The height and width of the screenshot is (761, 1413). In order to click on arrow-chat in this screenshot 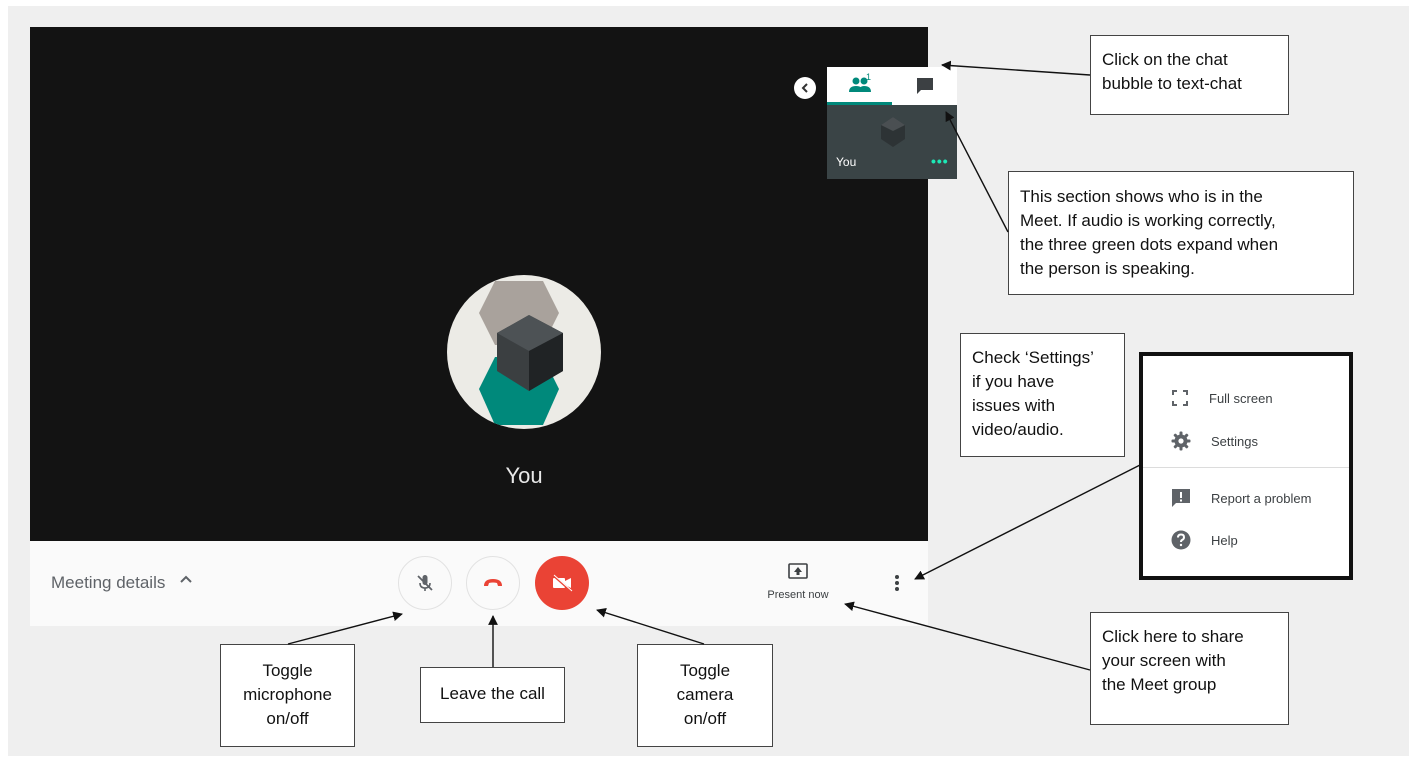, I will do `click(1016, 68)`.